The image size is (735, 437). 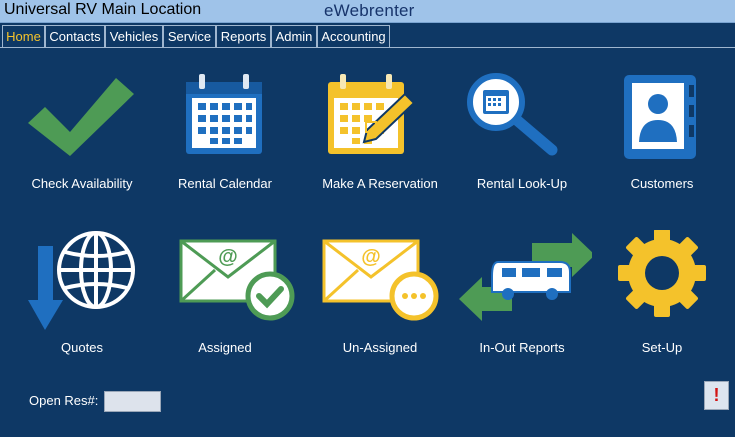 I want to click on title-bar: Universal RV Main Location eWebrenter, so click(x=367, y=11).